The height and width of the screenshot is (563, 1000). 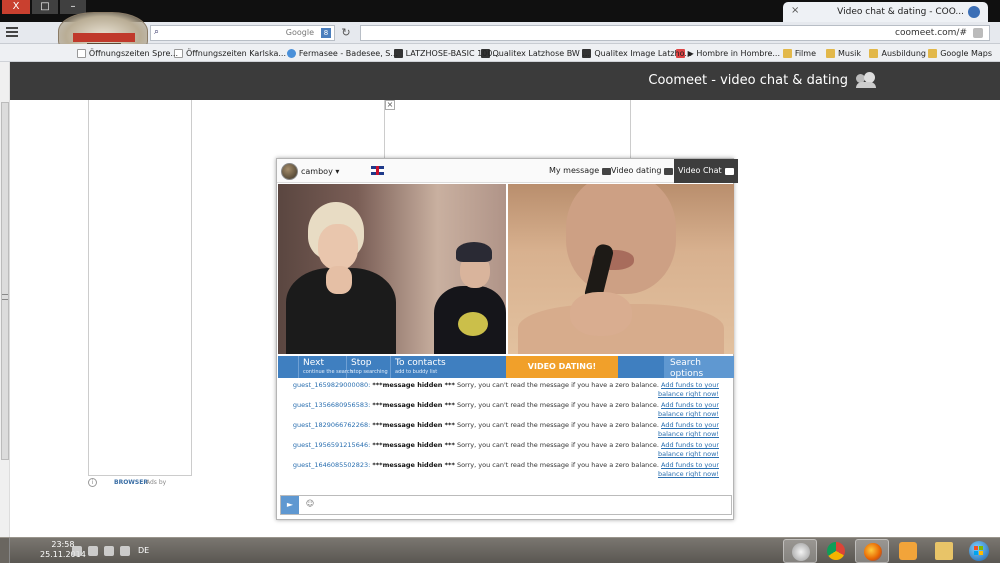 What do you see at coordinates (5, 297) in the screenshot?
I see `scrollbar-grip-icon` at bounding box center [5, 297].